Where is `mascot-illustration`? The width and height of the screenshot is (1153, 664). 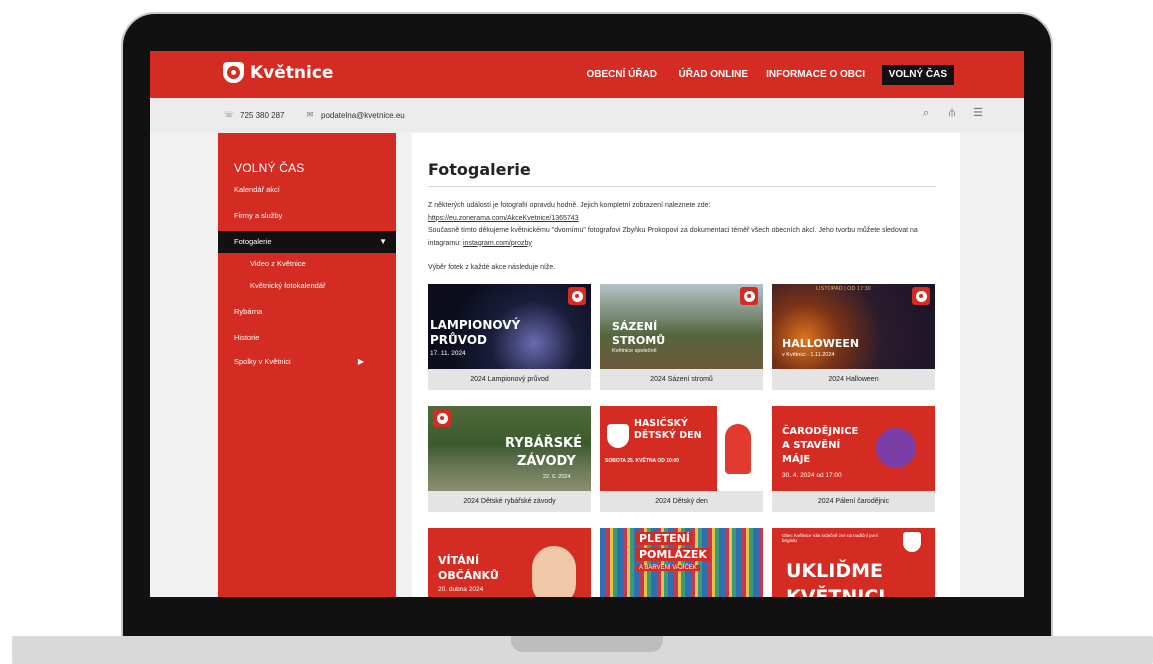
mascot-illustration is located at coordinates (738, 449).